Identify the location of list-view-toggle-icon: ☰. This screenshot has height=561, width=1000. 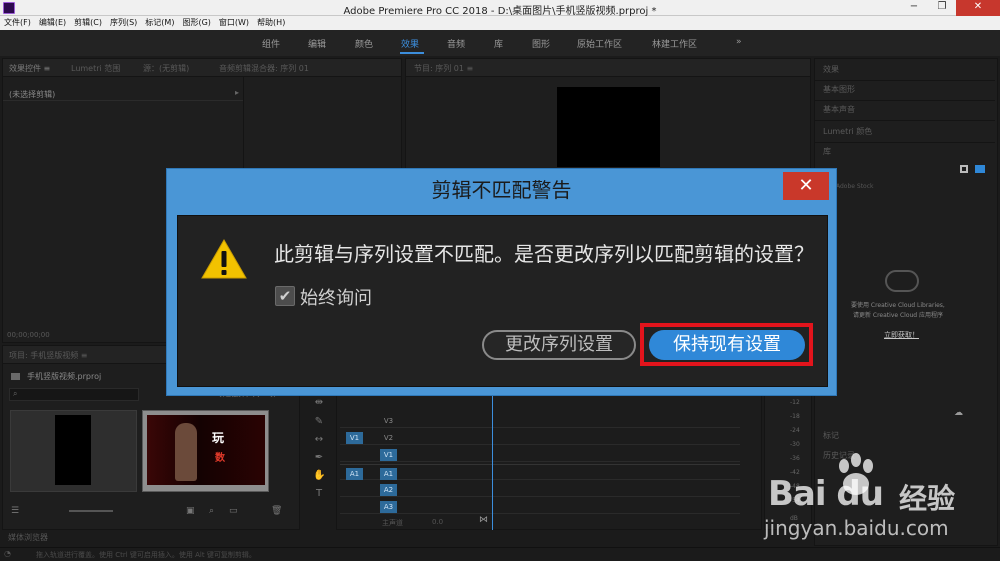
(15, 511).